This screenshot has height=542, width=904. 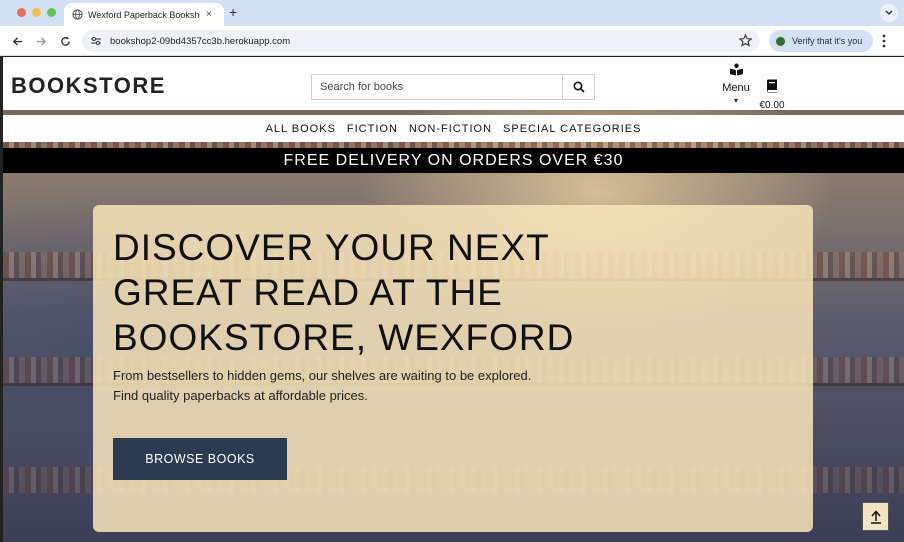 What do you see at coordinates (233, 12) in the screenshot?
I see `new-tab-button: +` at bounding box center [233, 12].